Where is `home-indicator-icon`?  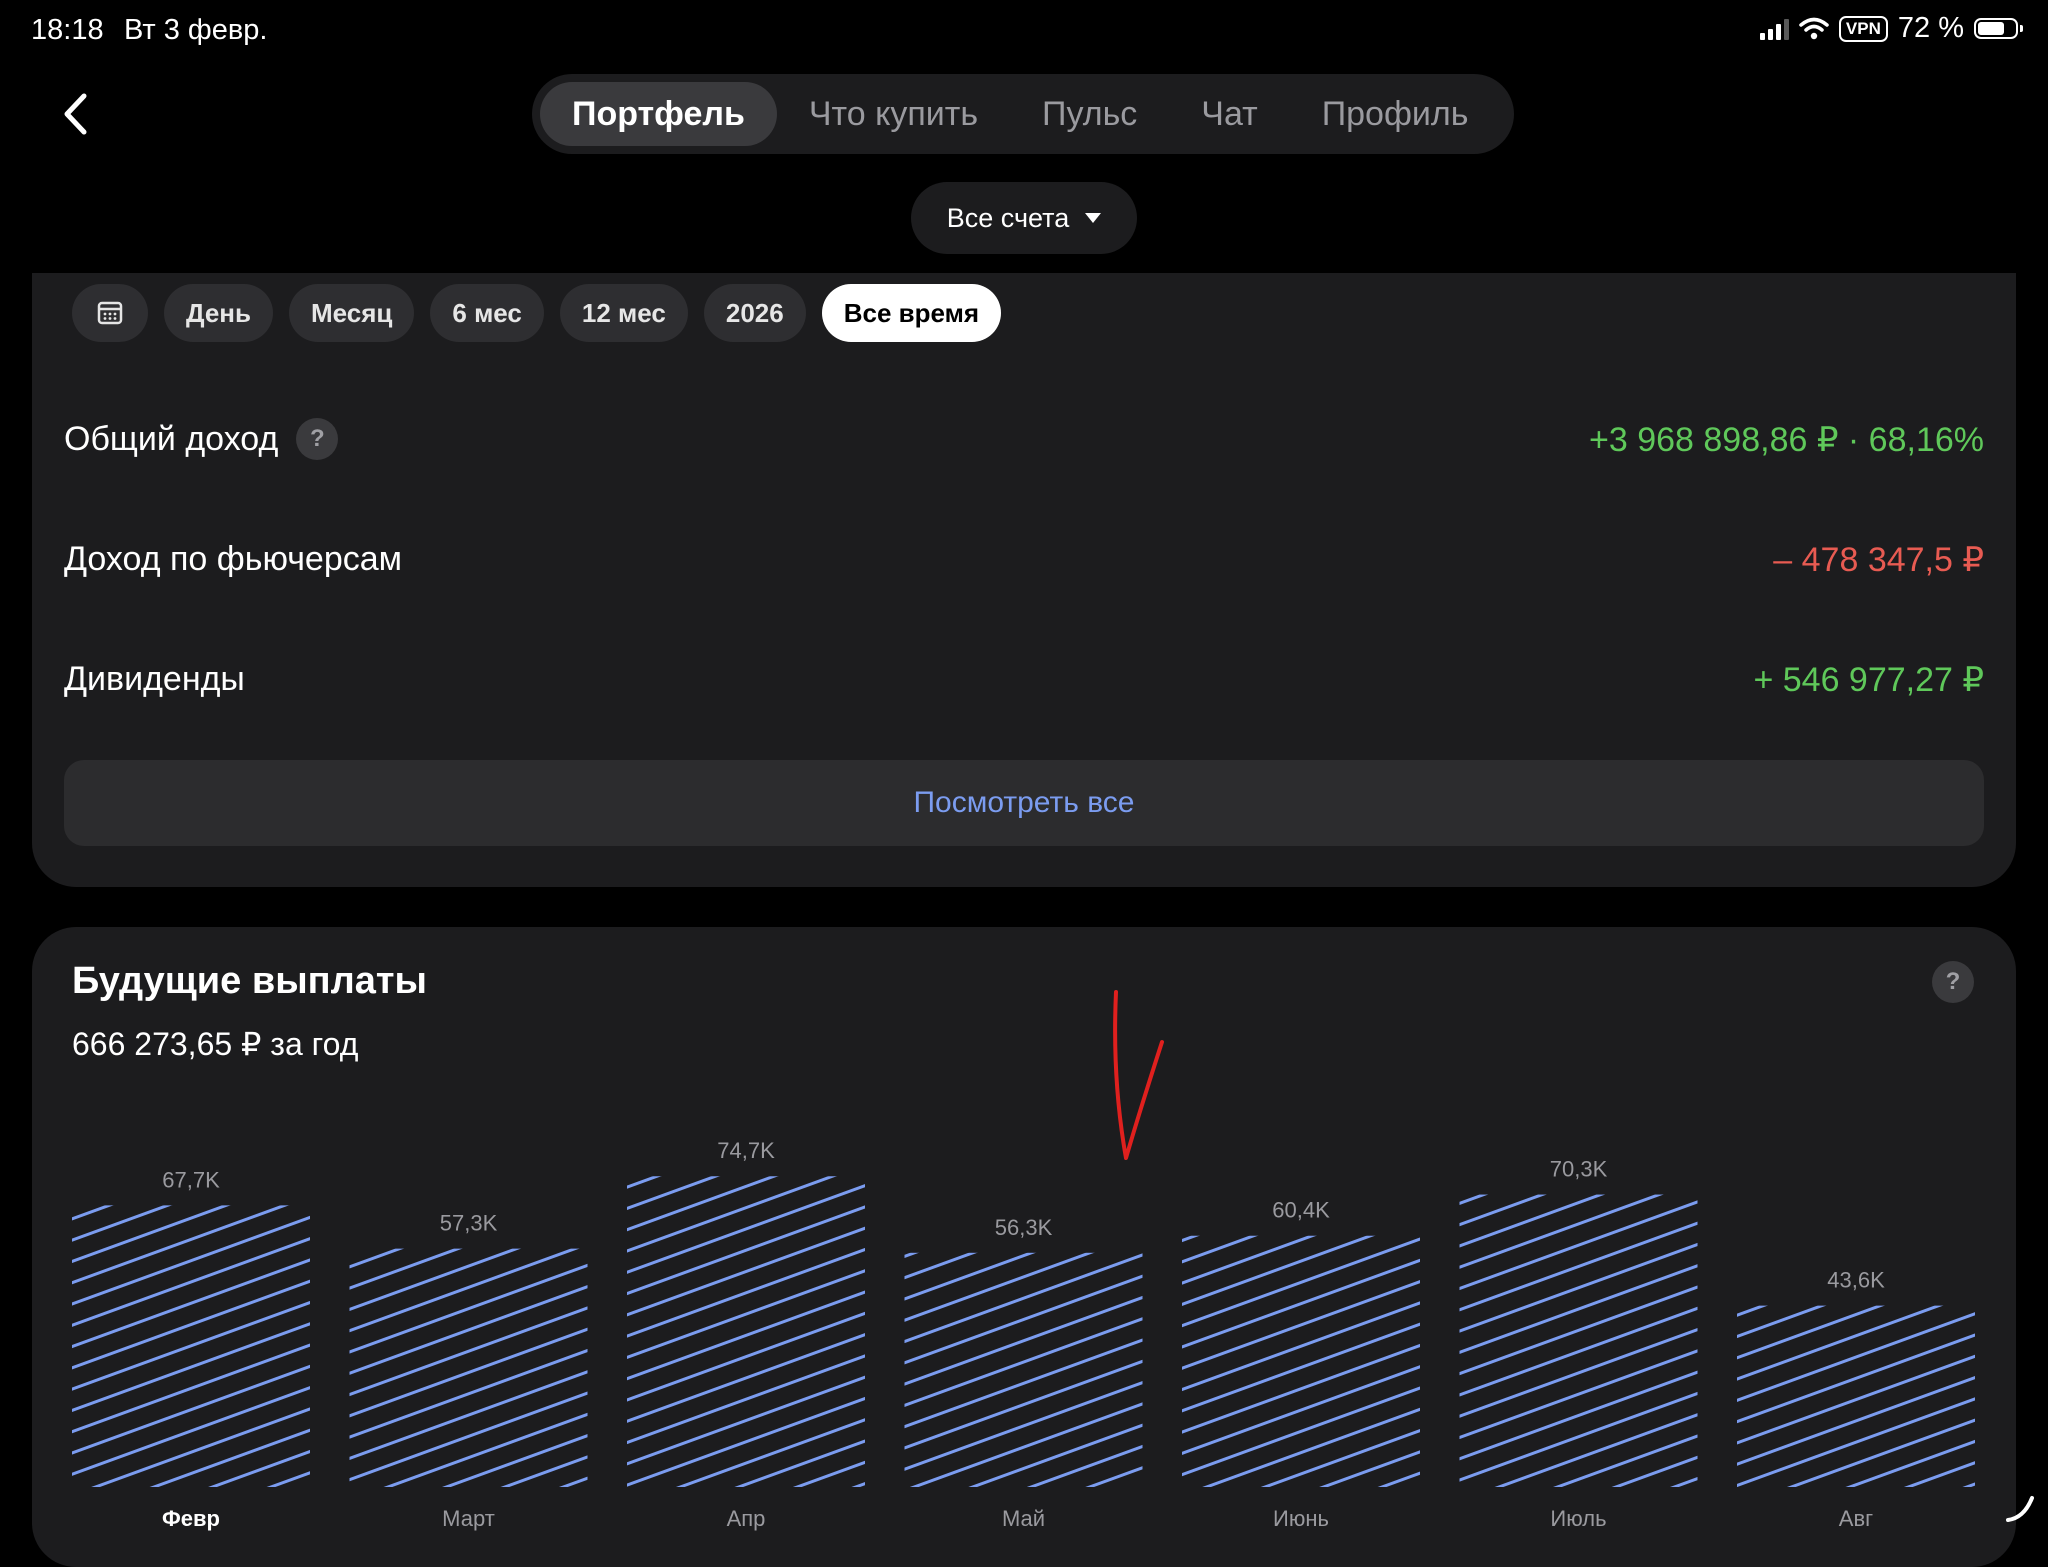
home-indicator-icon is located at coordinates (2020, 1509).